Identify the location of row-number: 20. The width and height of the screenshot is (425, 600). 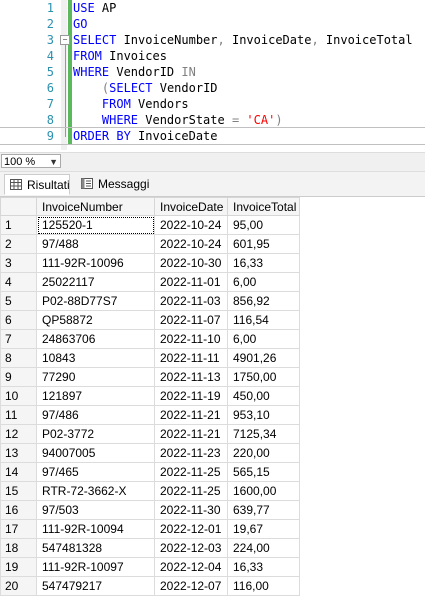
(18, 586).